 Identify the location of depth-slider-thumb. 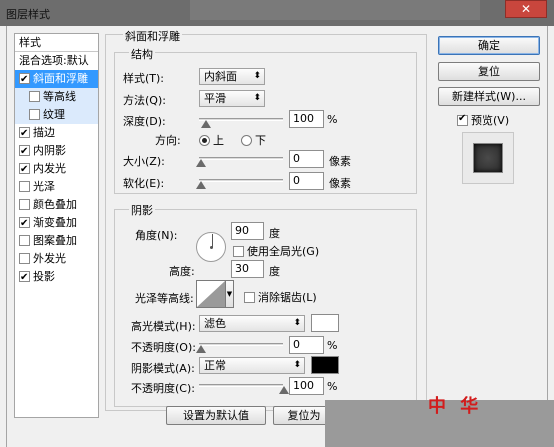
(206, 124).